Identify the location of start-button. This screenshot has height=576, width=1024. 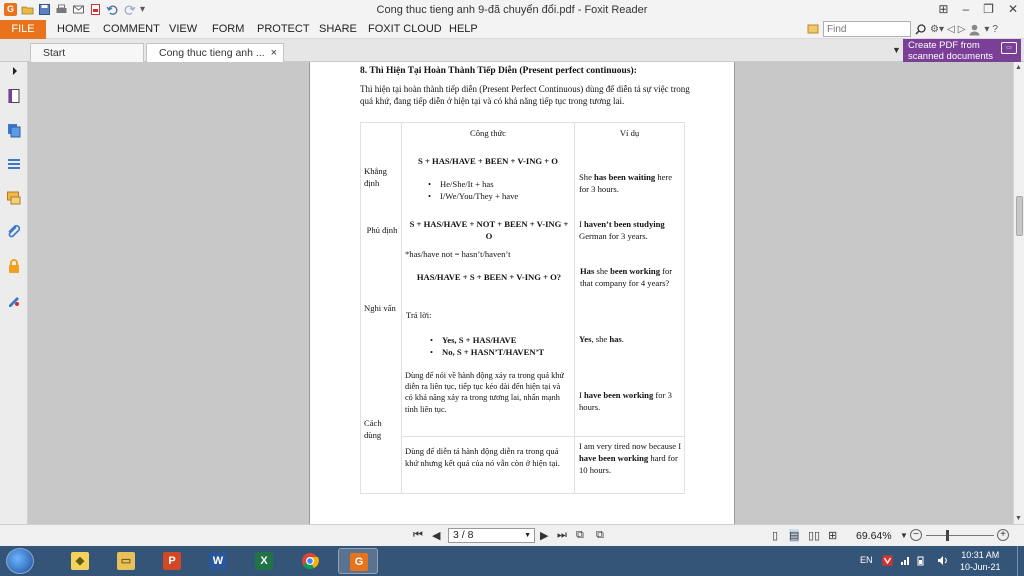
(20, 561).